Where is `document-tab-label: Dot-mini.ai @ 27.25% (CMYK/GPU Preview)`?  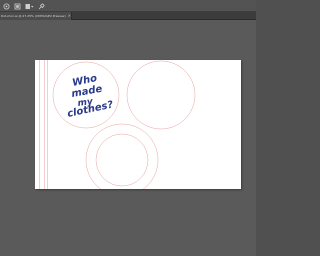
document-tab-label: Dot-mini.ai @ 27.25% (CMYK/GPU Preview) is located at coordinates (33, 16).